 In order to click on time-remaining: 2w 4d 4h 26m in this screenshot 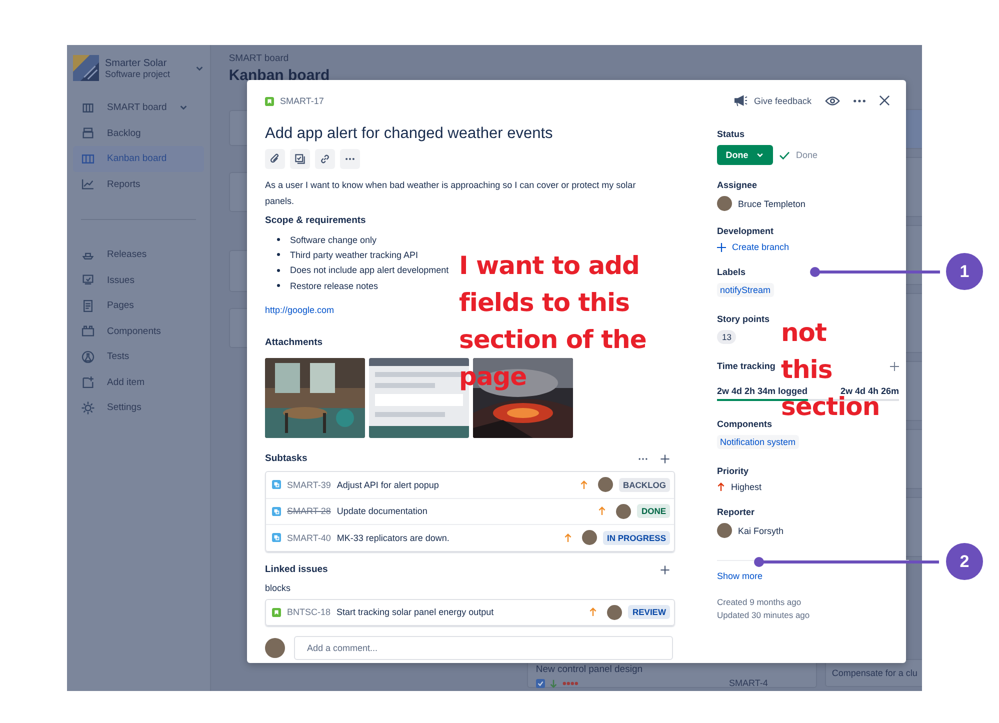, I will do `click(869, 391)`.